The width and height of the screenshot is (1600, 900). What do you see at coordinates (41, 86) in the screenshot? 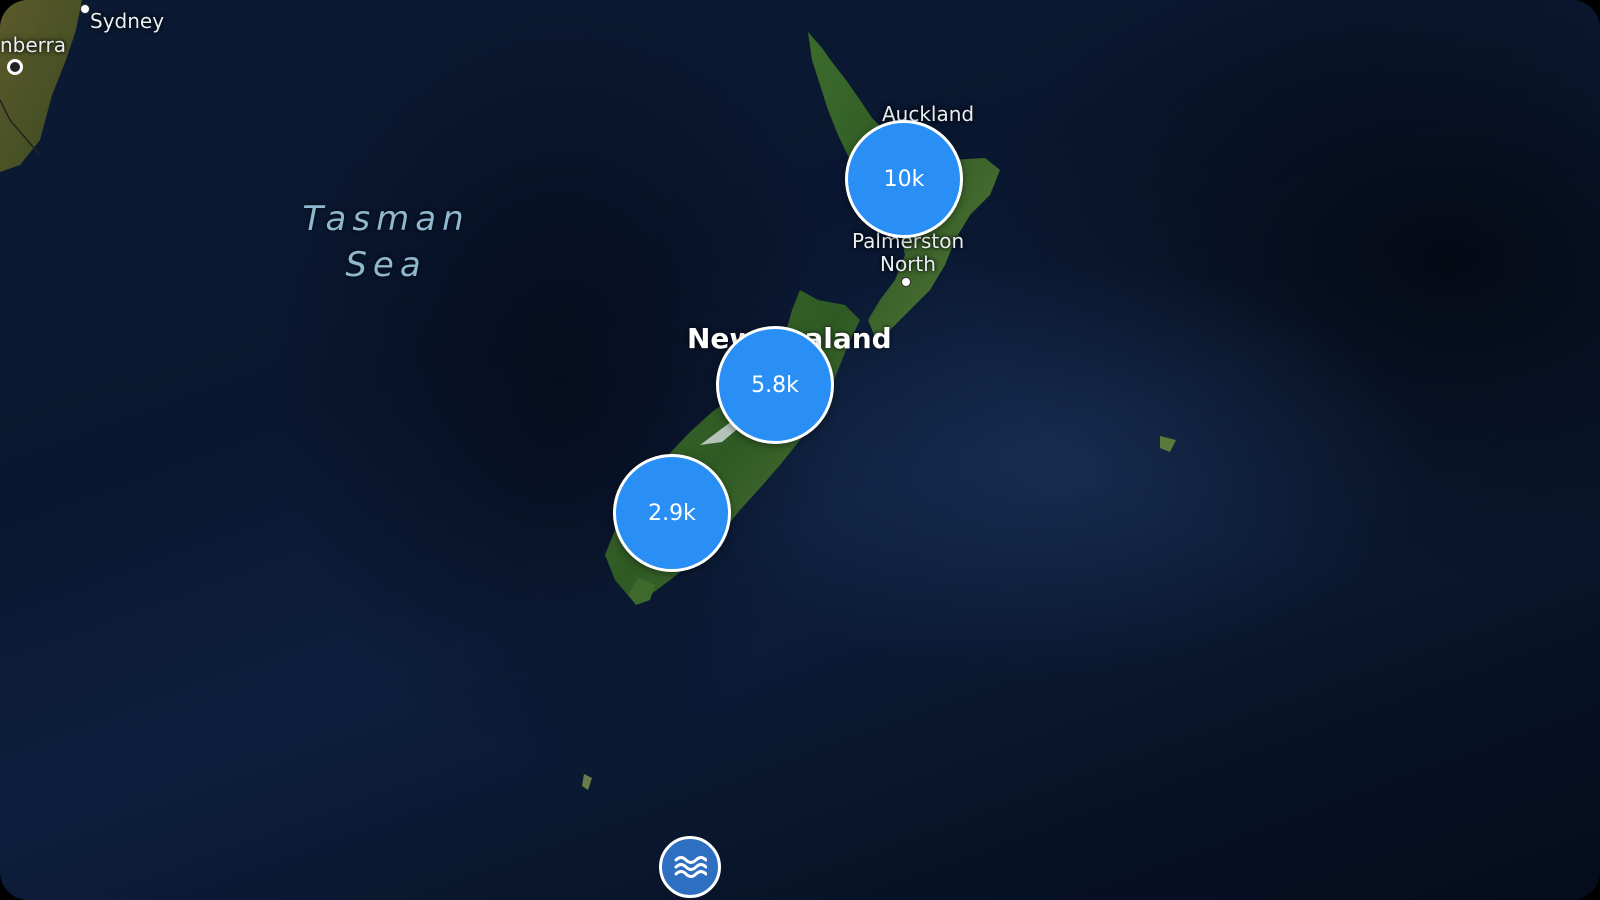
I see `australia-land` at bounding box center [41, 86].